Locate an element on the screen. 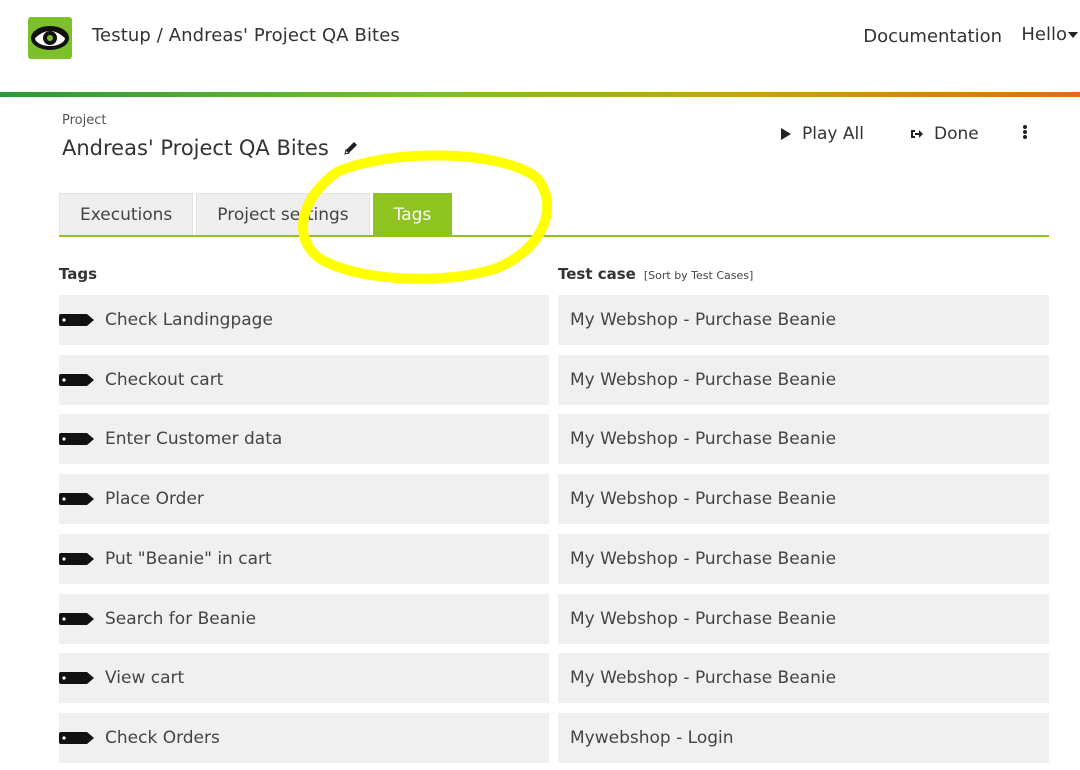  project-tabs: Executions Project settings Tags is located at coordinates (257, 214).